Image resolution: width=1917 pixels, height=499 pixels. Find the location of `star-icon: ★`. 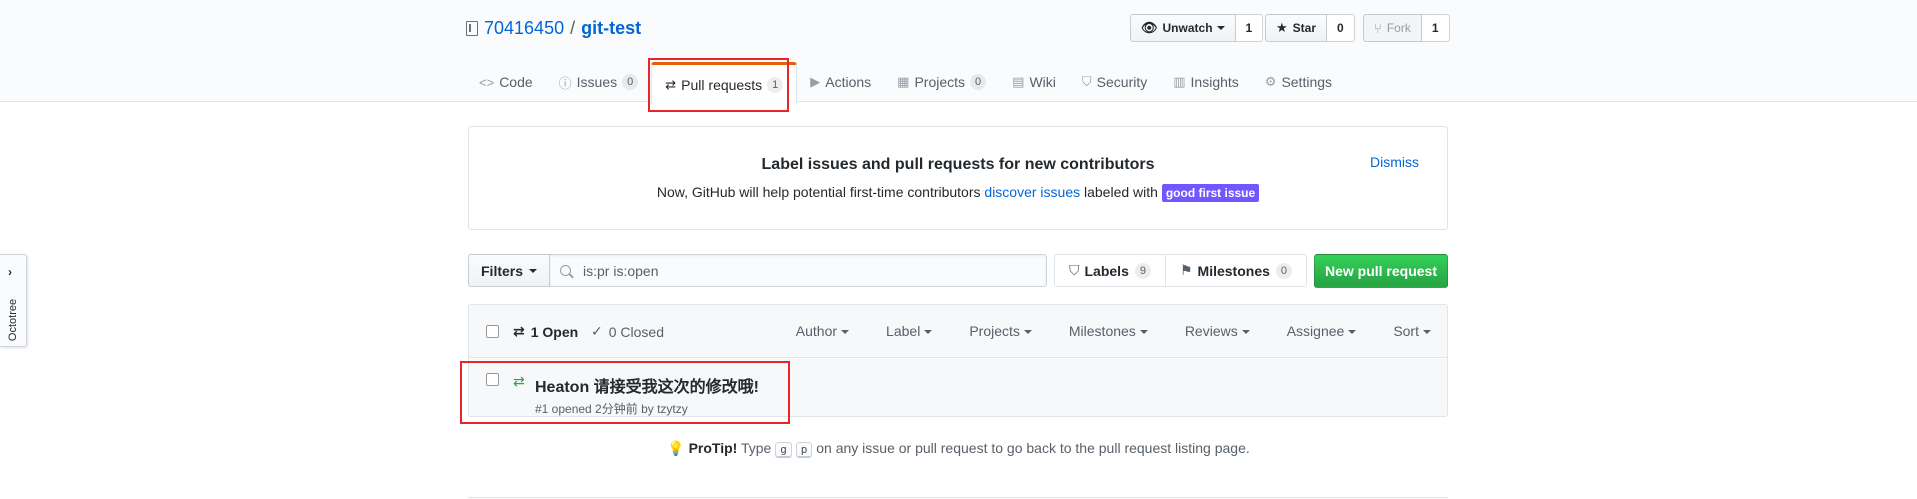

star-icon: ★ is located at coordinates (1282, 27).